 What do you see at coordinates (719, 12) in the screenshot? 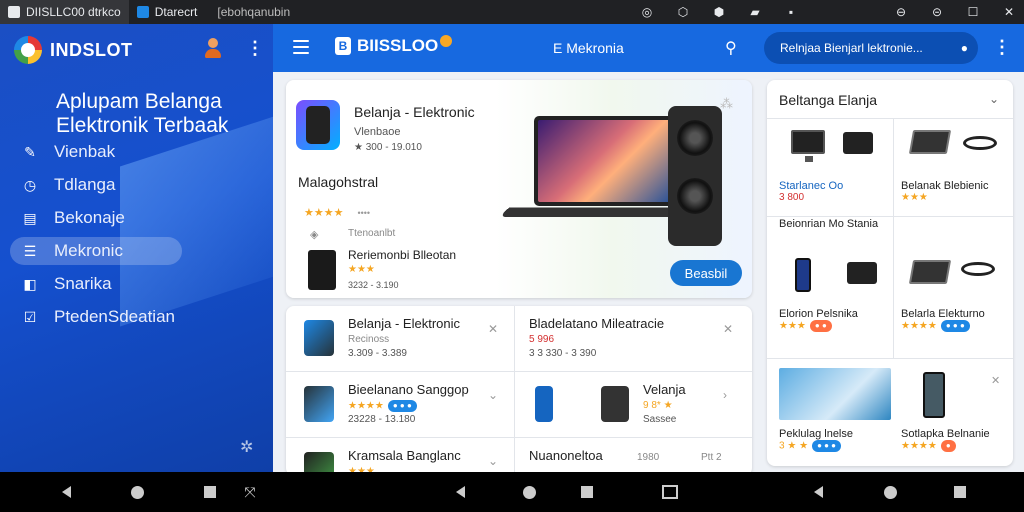
I see `pin-icon: ⬢` at bounding box center [719, 12].